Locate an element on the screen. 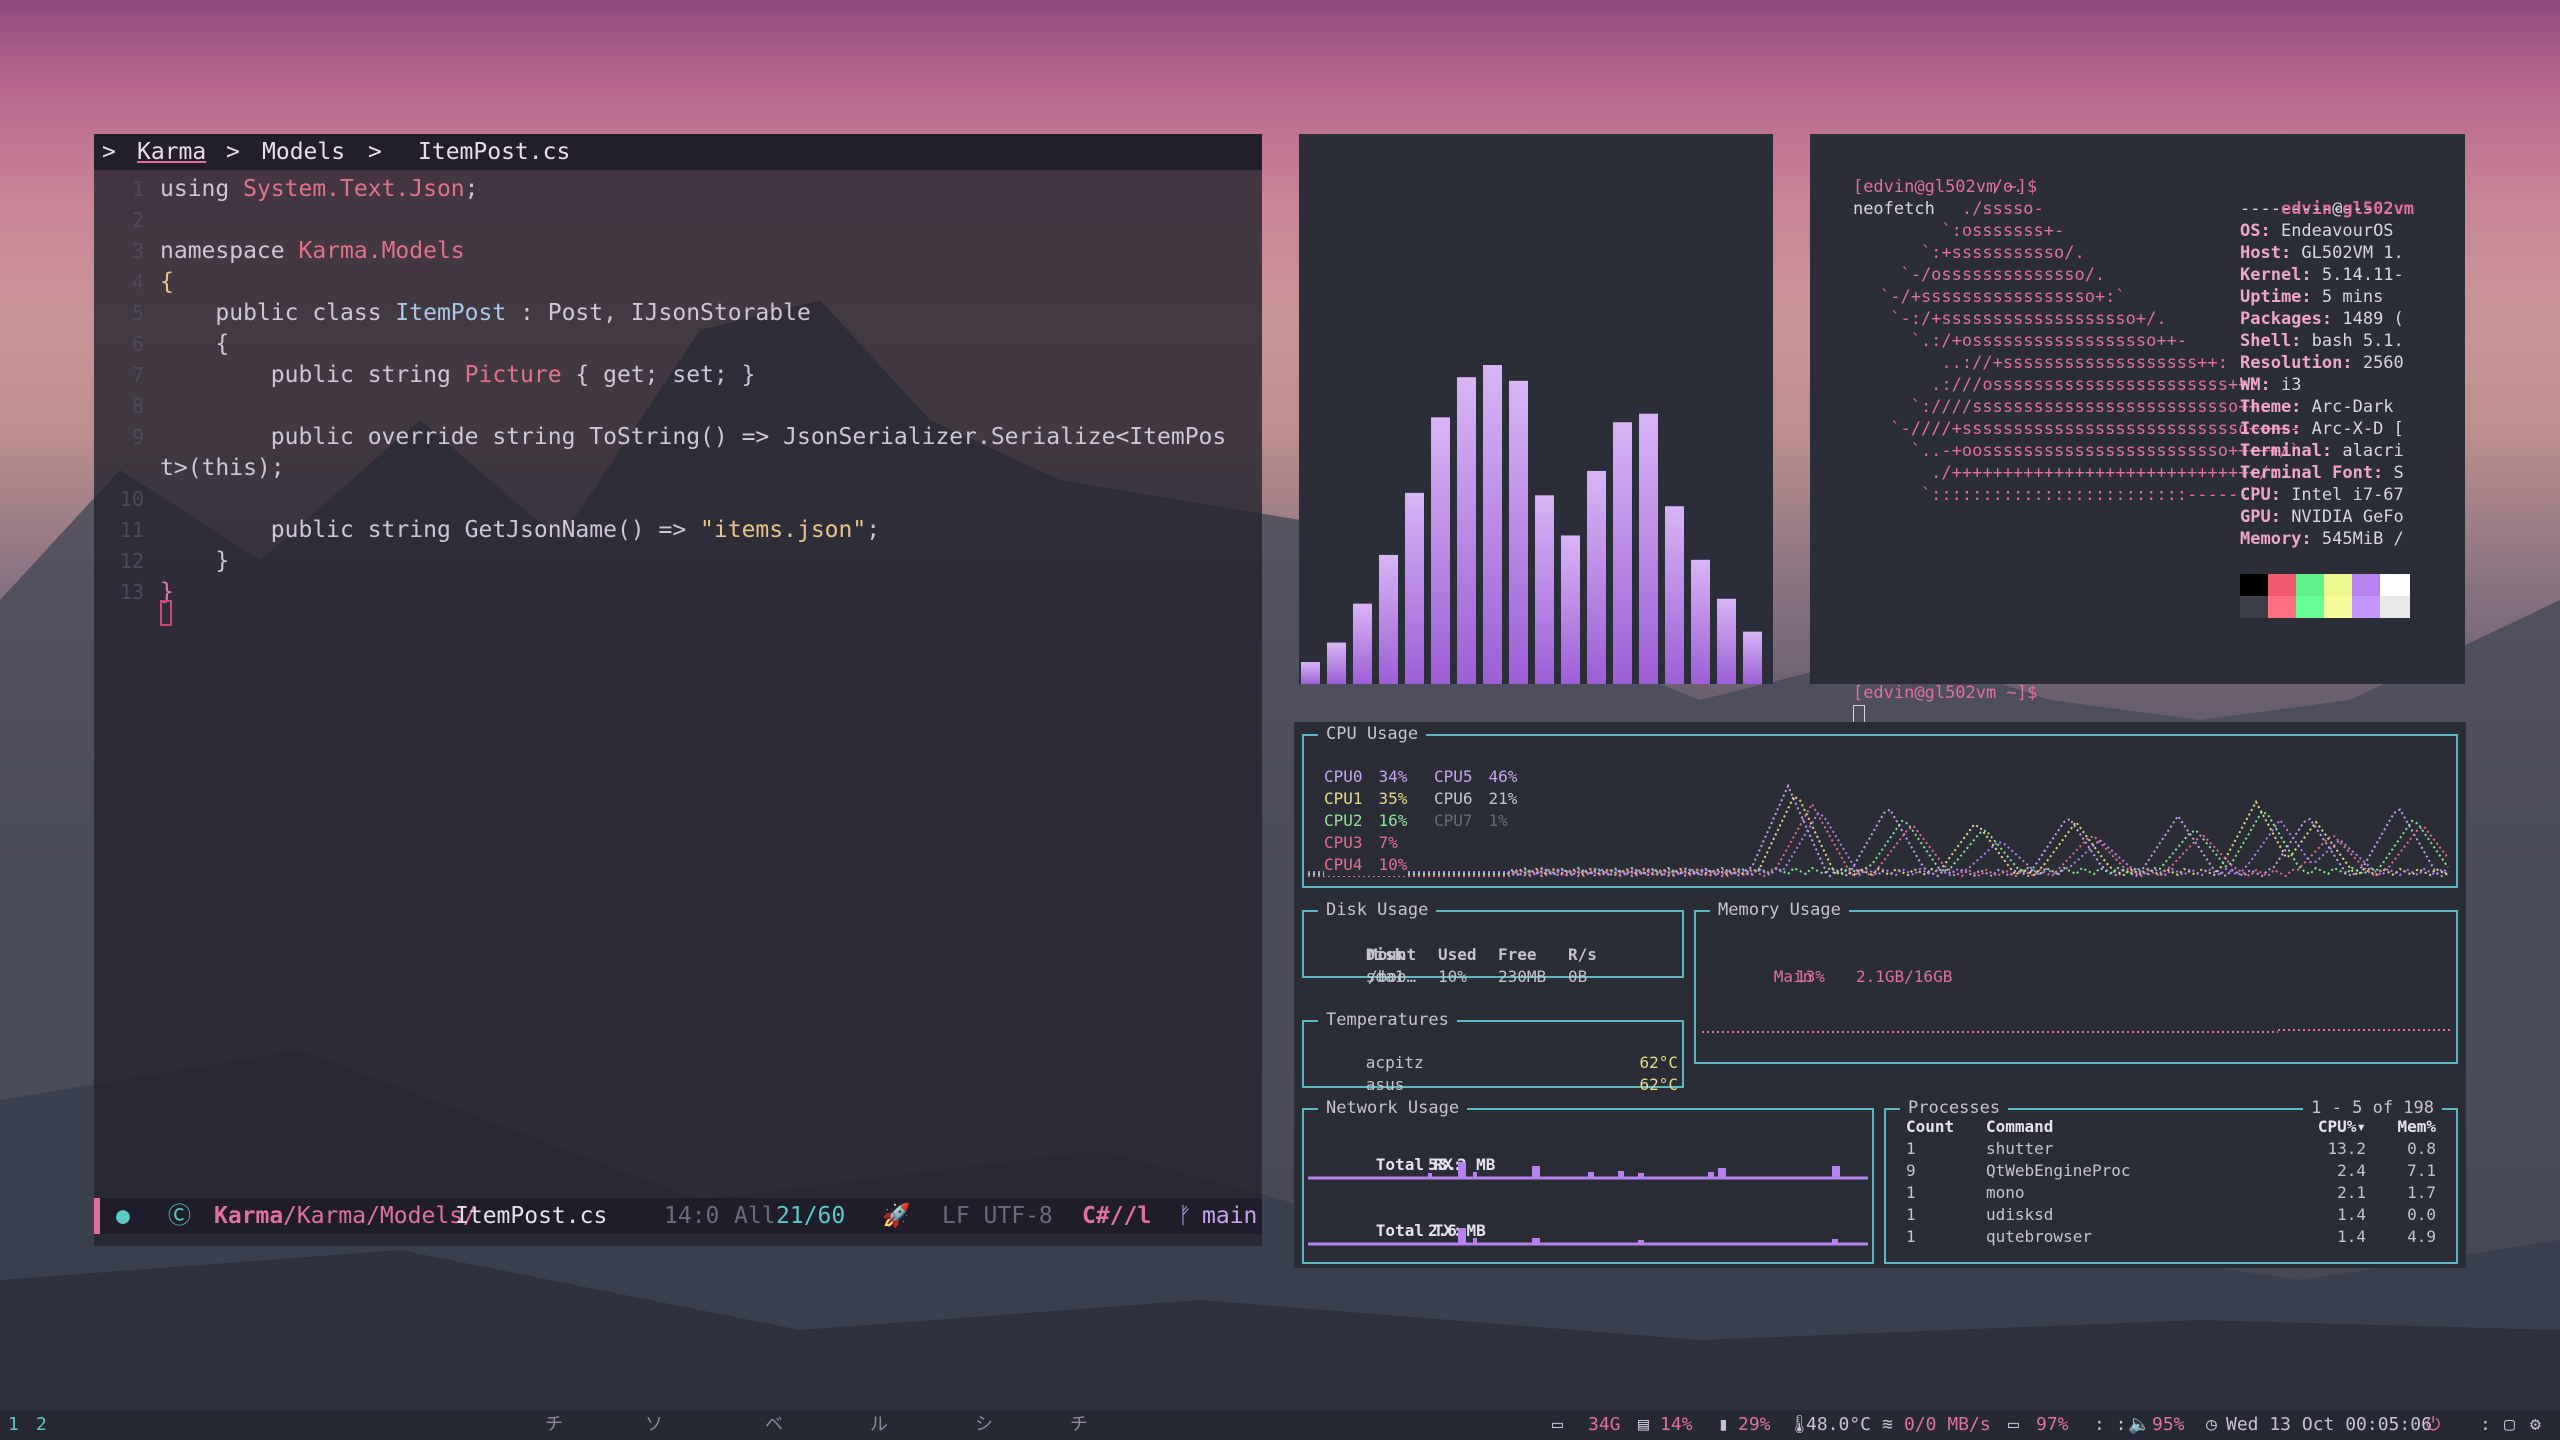 Image resolution: width=2560 pixels, height=1440 pixels. cpu-core-name: CPU6 is located at coordinates (1453, 798).